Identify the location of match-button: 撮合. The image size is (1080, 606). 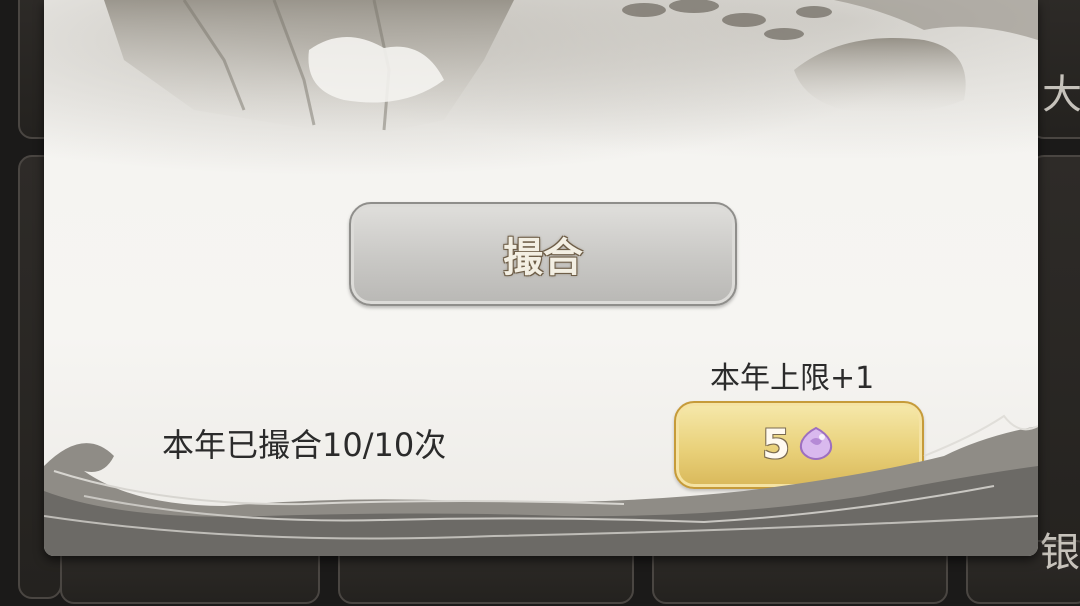
(543, 254).